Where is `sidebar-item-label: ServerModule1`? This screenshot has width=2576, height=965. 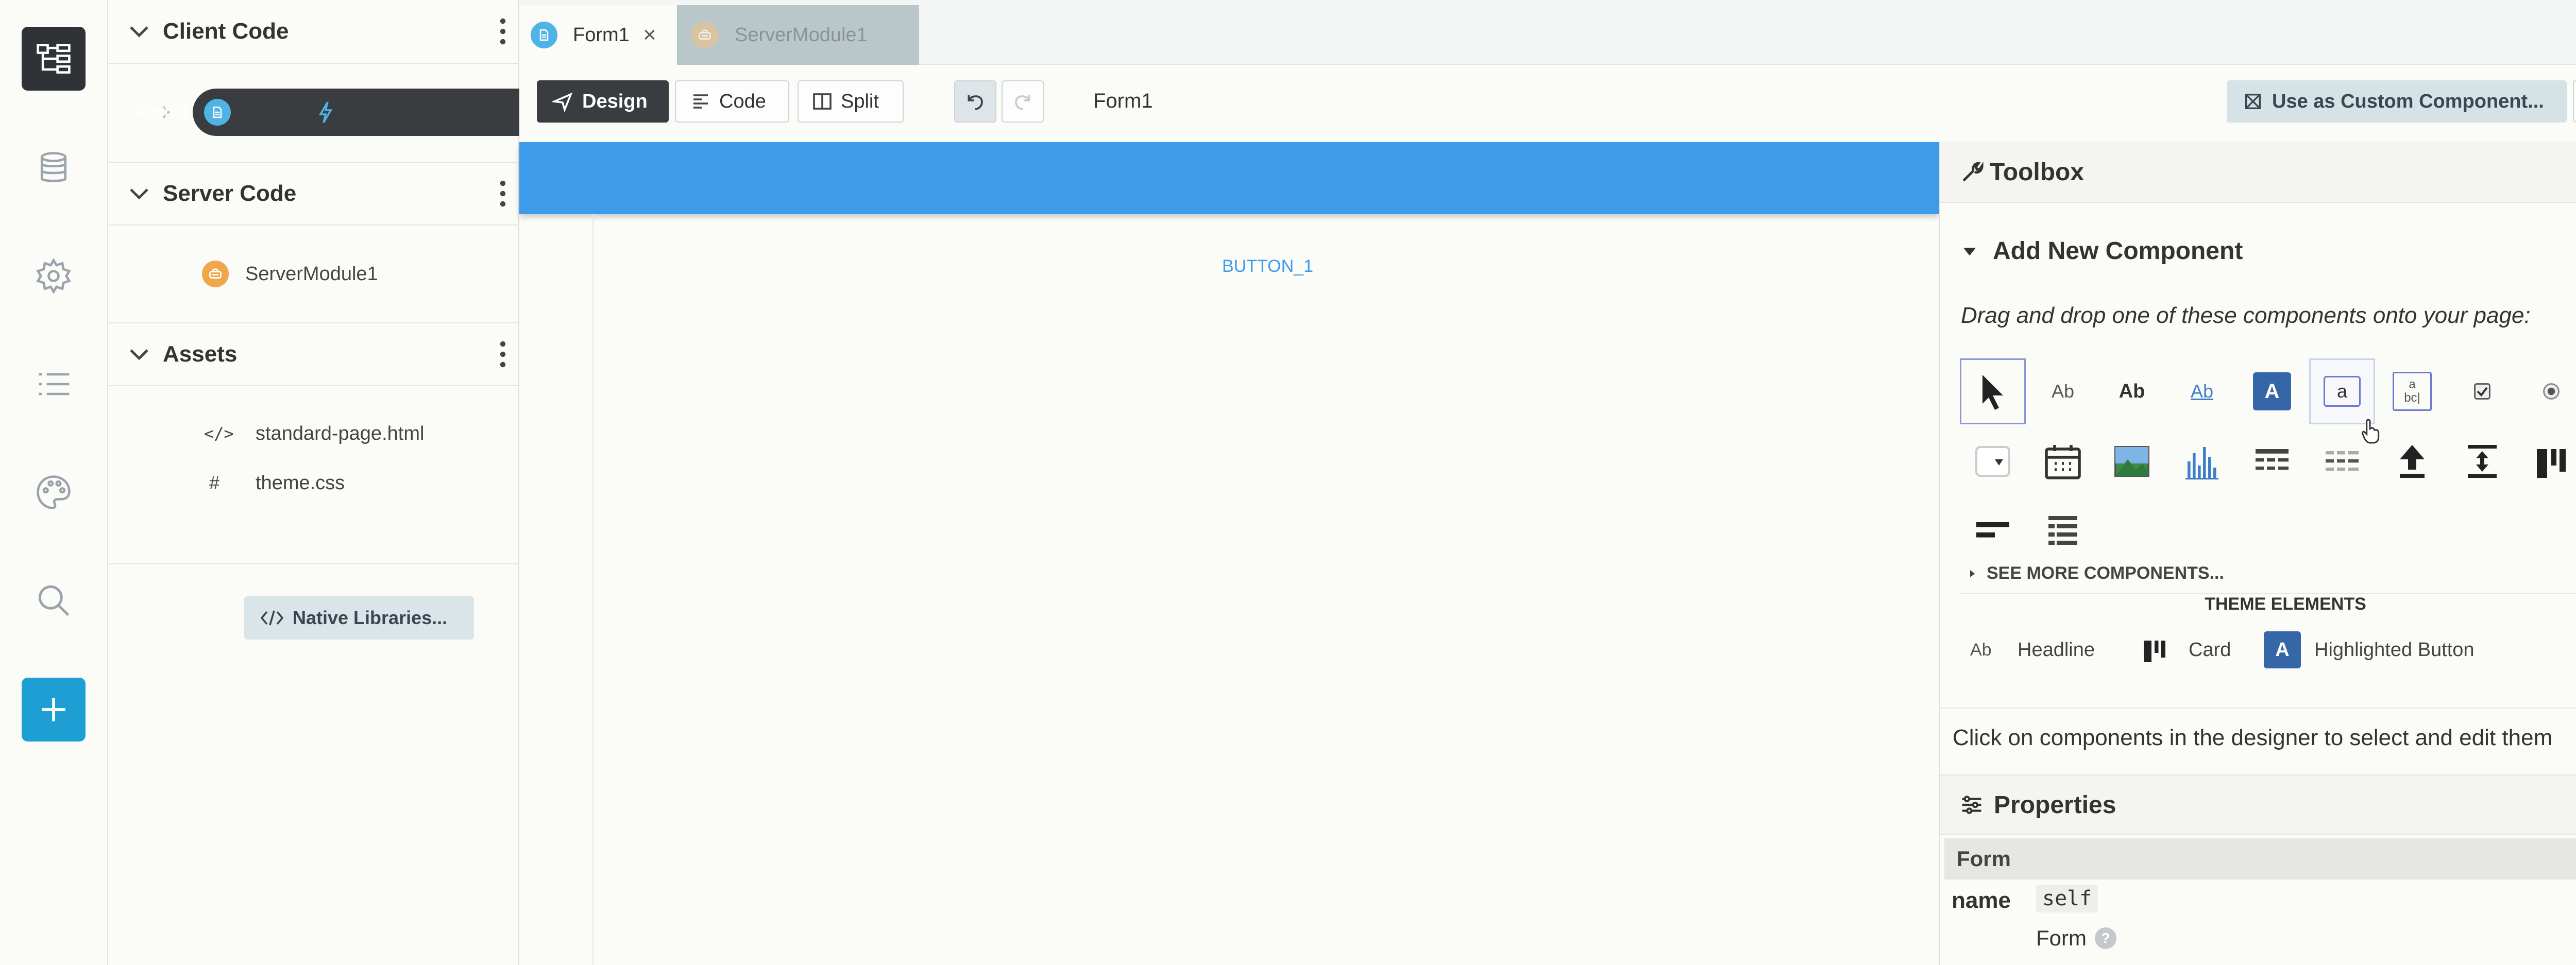 sidebar-item-label: ServerModule1 is located at coordinates (311, 274).